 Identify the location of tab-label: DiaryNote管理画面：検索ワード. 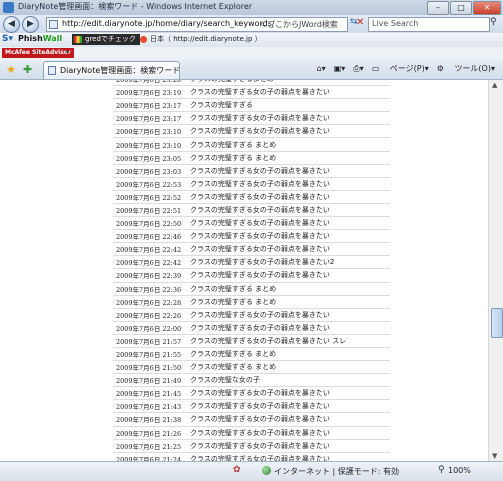
(120, 70).